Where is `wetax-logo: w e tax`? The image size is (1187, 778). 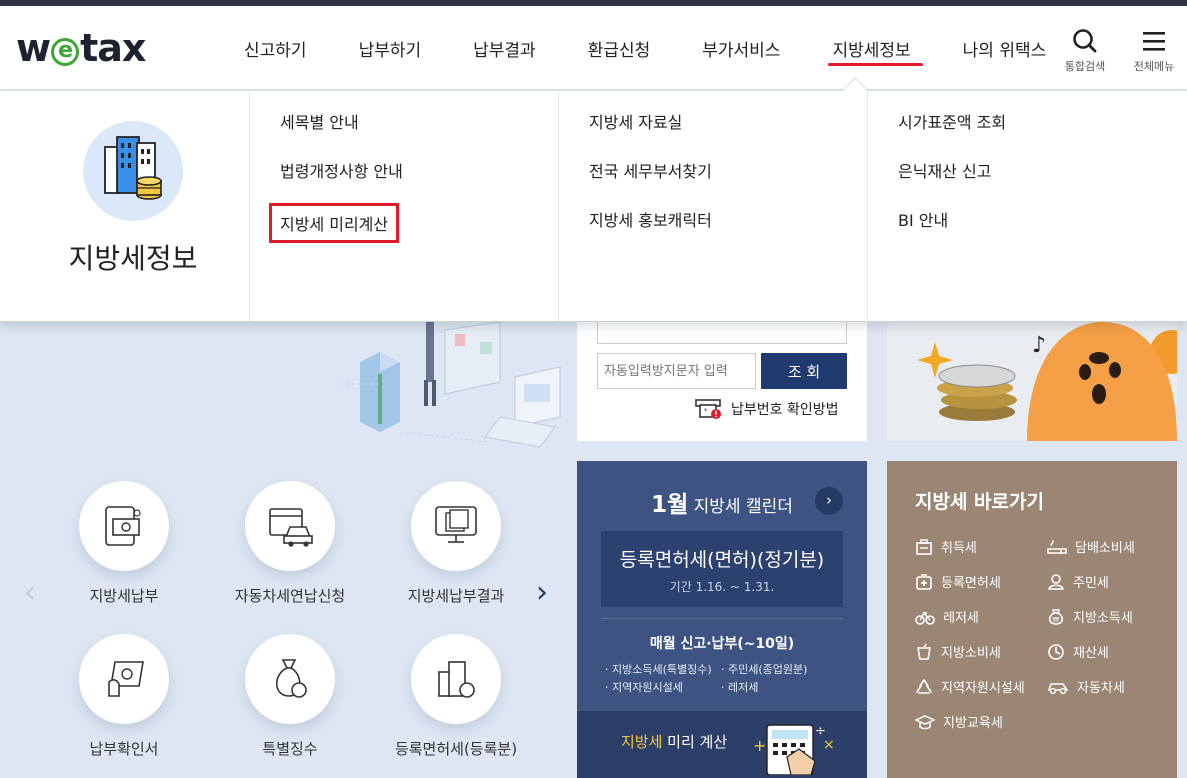 wetax-logo: w e tax is located at coordinates (81, 48).